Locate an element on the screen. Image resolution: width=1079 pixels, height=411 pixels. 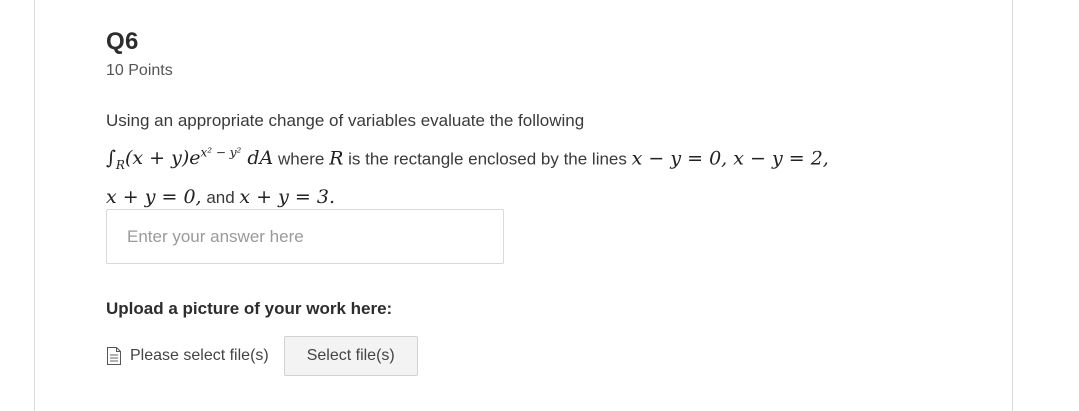
file-icon is located at coordinates (114, 356).